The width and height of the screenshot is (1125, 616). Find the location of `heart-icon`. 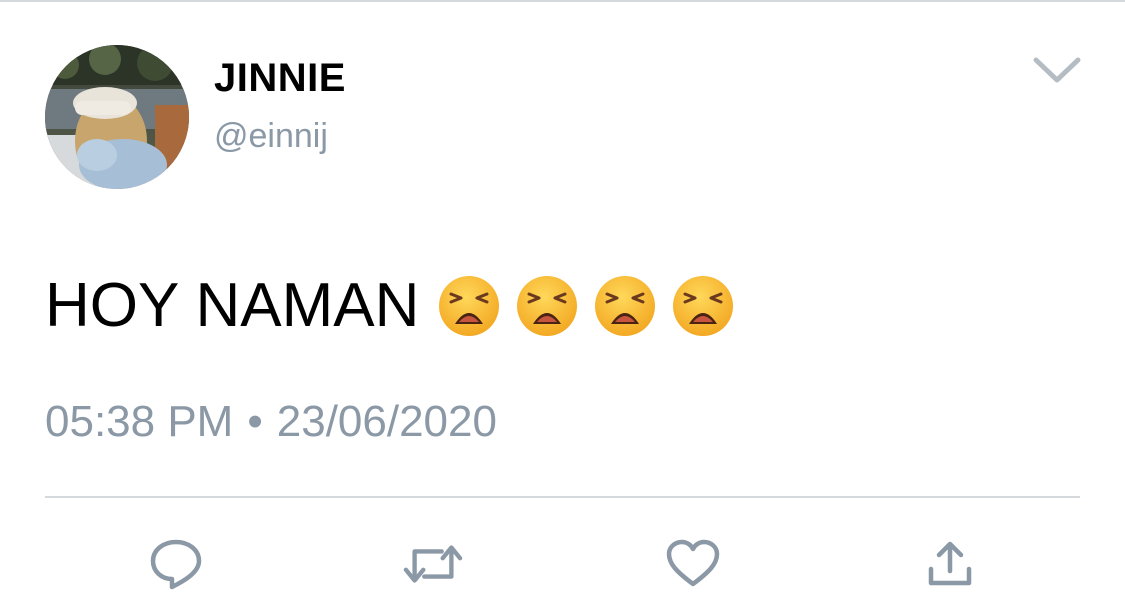

heart-icon is located at coordinates (693, 563).